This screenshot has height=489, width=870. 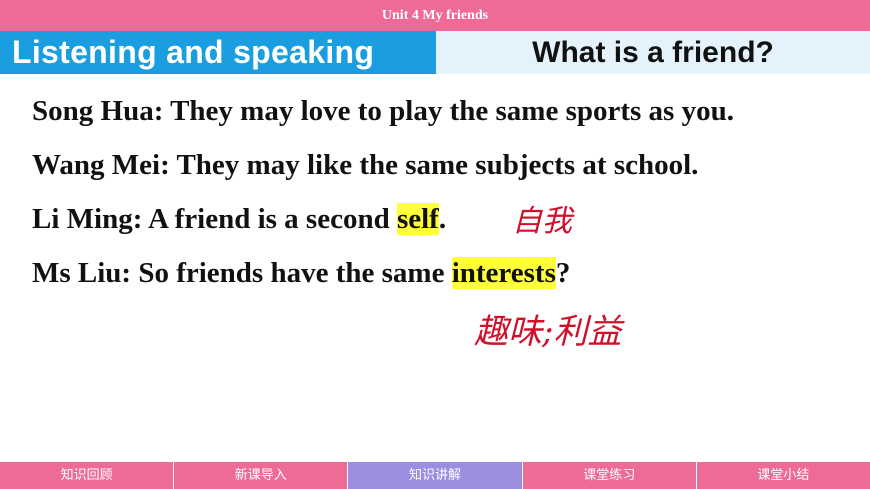 What do you see at coordinates (87, 475) in the screenshot?
I see `nav-review: 知识回顾` at bounding box center [87, 475].